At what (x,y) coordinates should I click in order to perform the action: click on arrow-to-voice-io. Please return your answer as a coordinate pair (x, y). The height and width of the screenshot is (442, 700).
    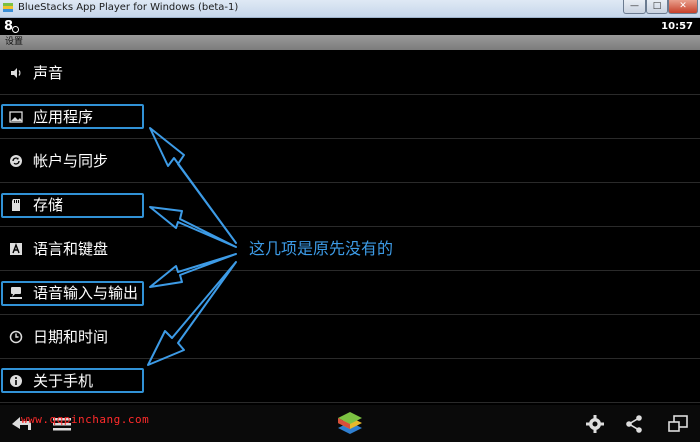
    Looking at the image, I should click on (193, 270).